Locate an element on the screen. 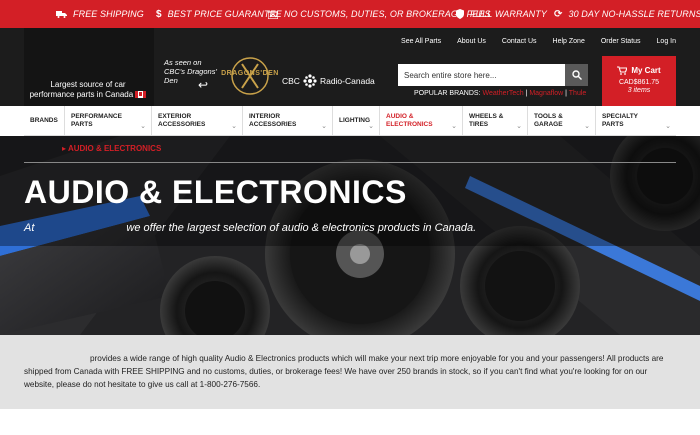 The image size is (700, 435). nav-performance-parts: PERFORMANCE PARTS ⌄ is located at coordinates (108, 121).